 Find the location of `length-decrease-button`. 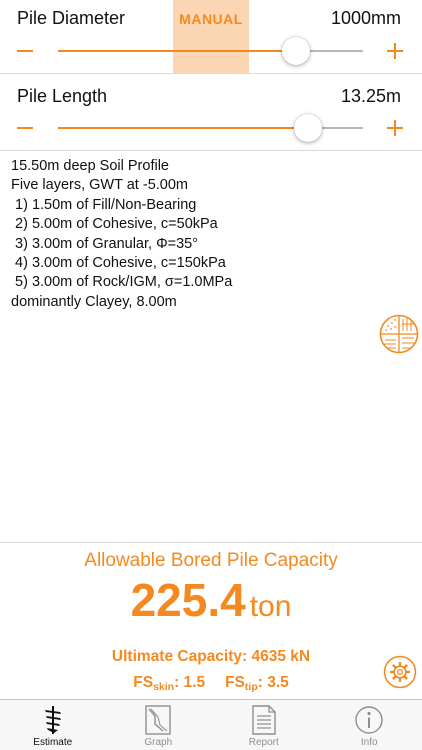

length-decrease-button is located at coordinates (25, 128).